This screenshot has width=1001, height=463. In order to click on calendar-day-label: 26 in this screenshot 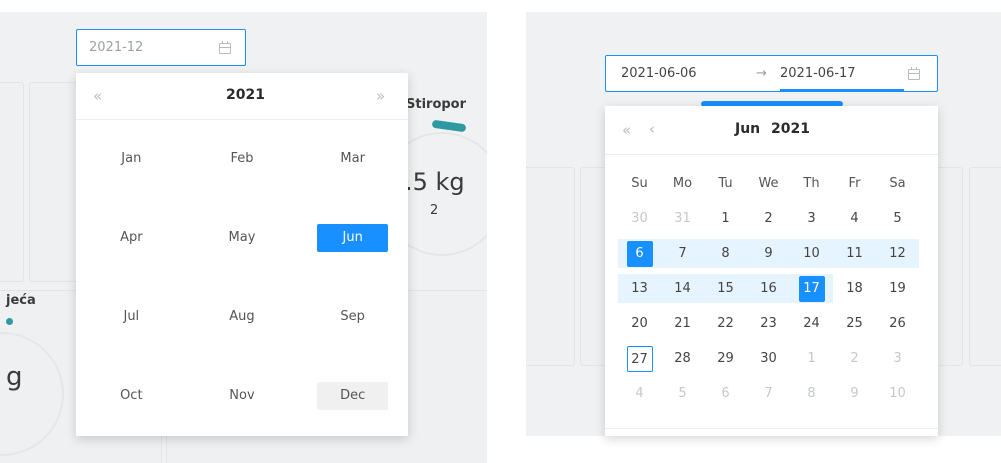, I will do `click(897, 323)`.